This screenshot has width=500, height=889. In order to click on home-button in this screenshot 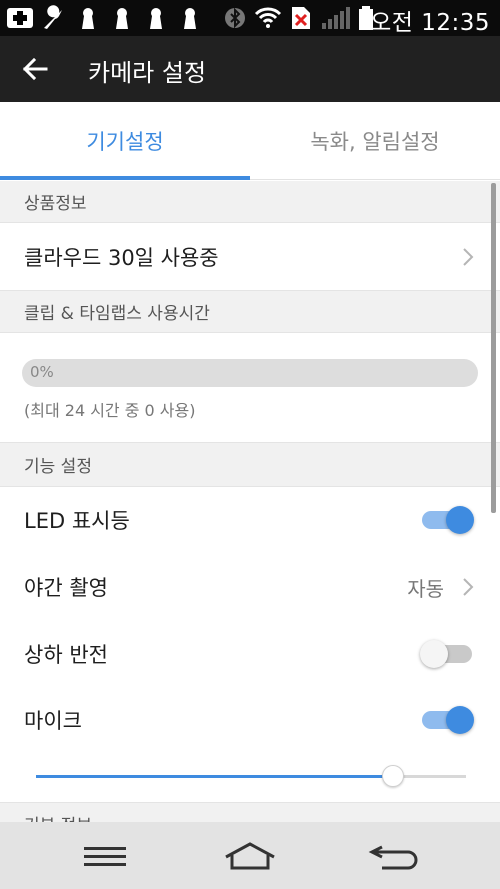, I will do `click(250, 856)`.